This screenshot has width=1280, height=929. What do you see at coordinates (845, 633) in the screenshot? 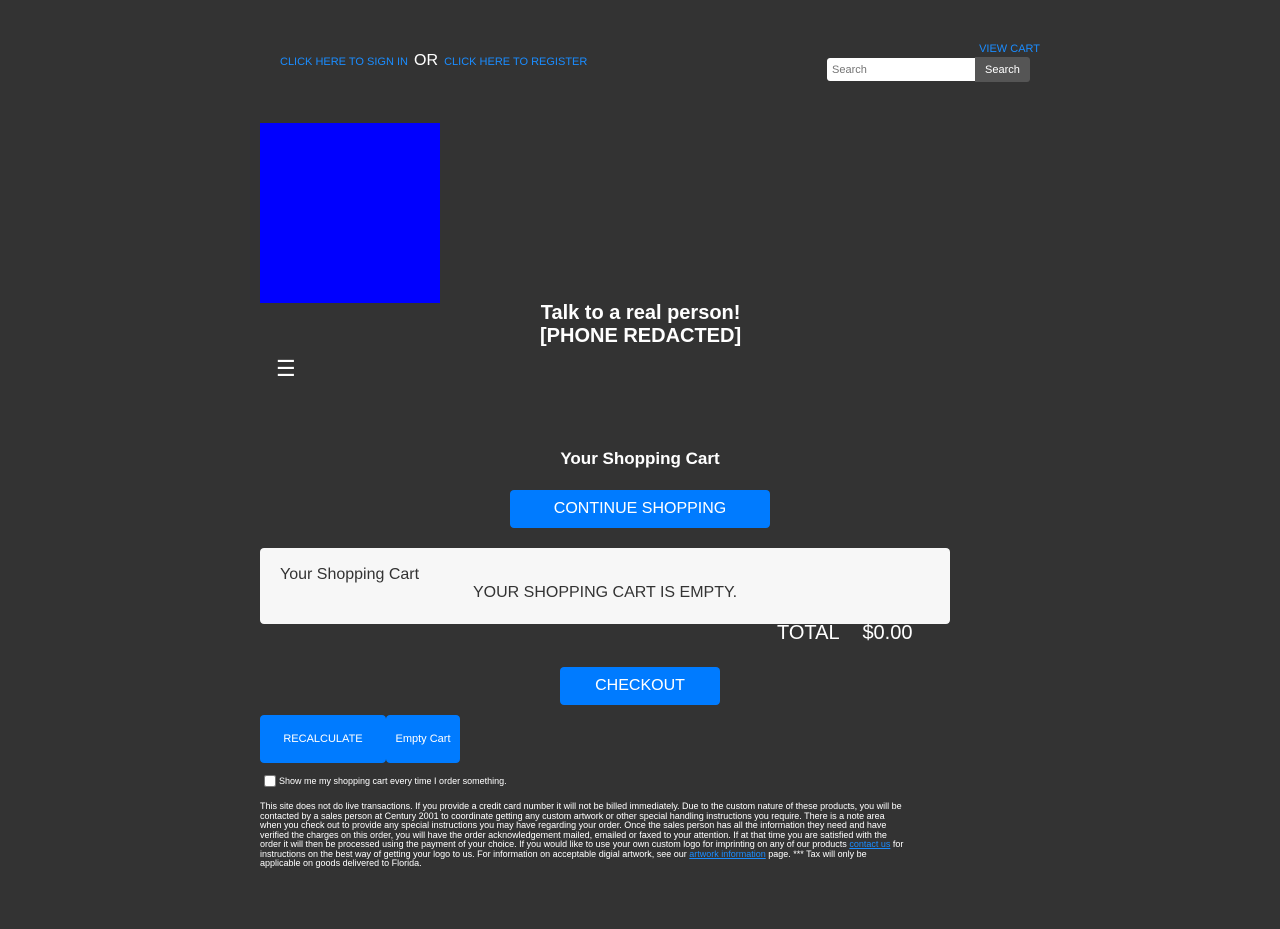
I see `cart-total: TOTAL $0.00` at bounding box center [845, 633].